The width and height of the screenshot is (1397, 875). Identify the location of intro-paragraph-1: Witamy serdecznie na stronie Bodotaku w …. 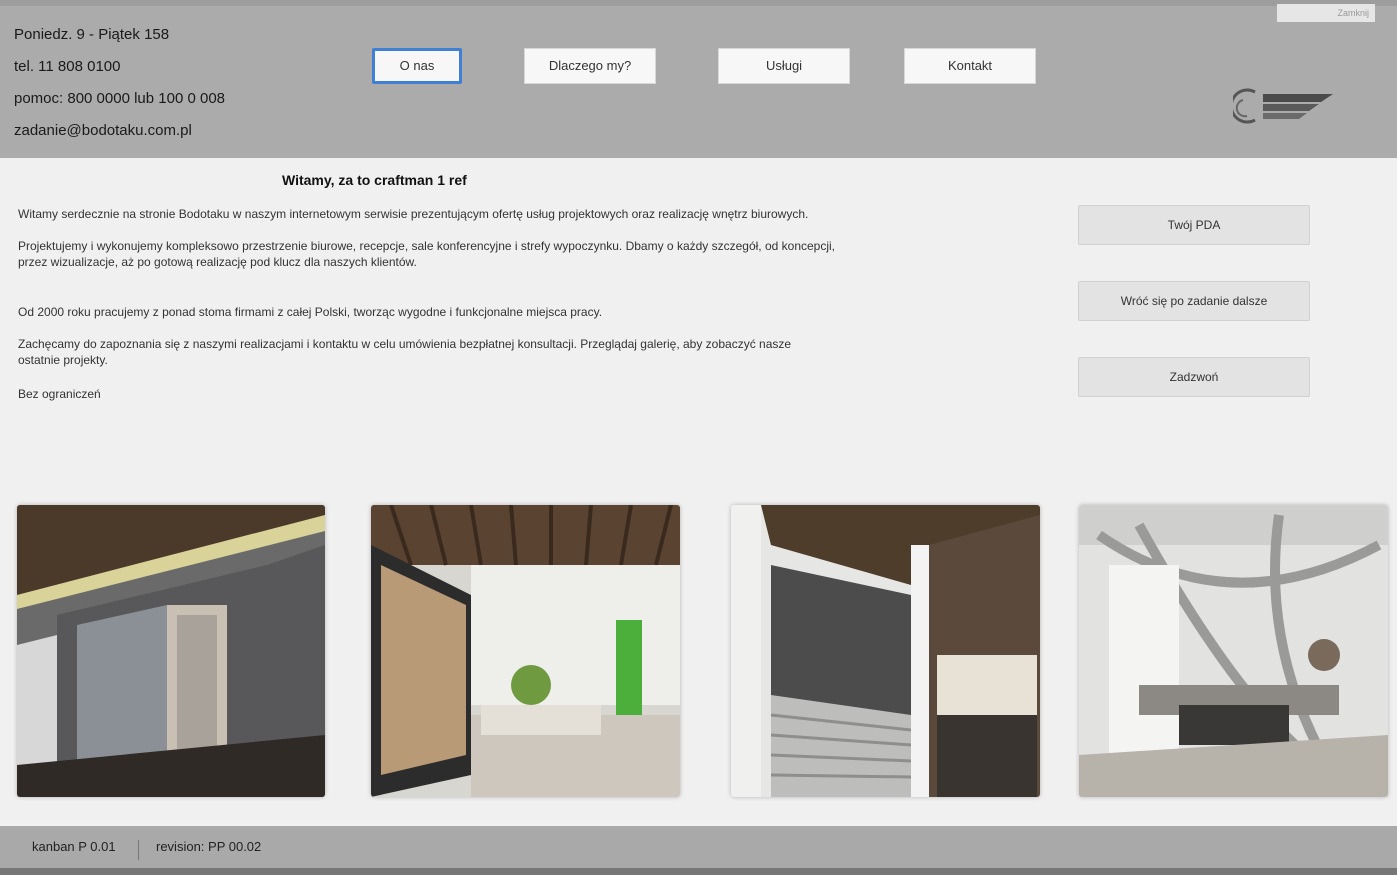
(413, 214).